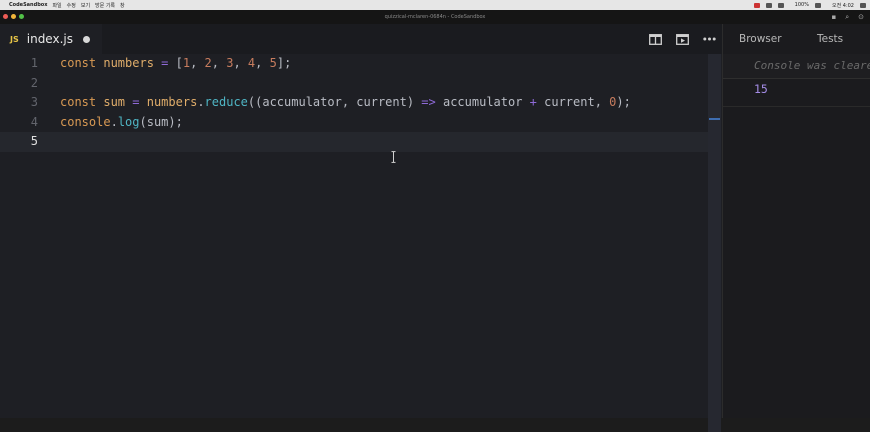 The height and width of the screenshot is (432, 870). Describe the element at coordinates (334, 102) in the screenshot. I see `code-token: ((accumulator, current)` at that location.